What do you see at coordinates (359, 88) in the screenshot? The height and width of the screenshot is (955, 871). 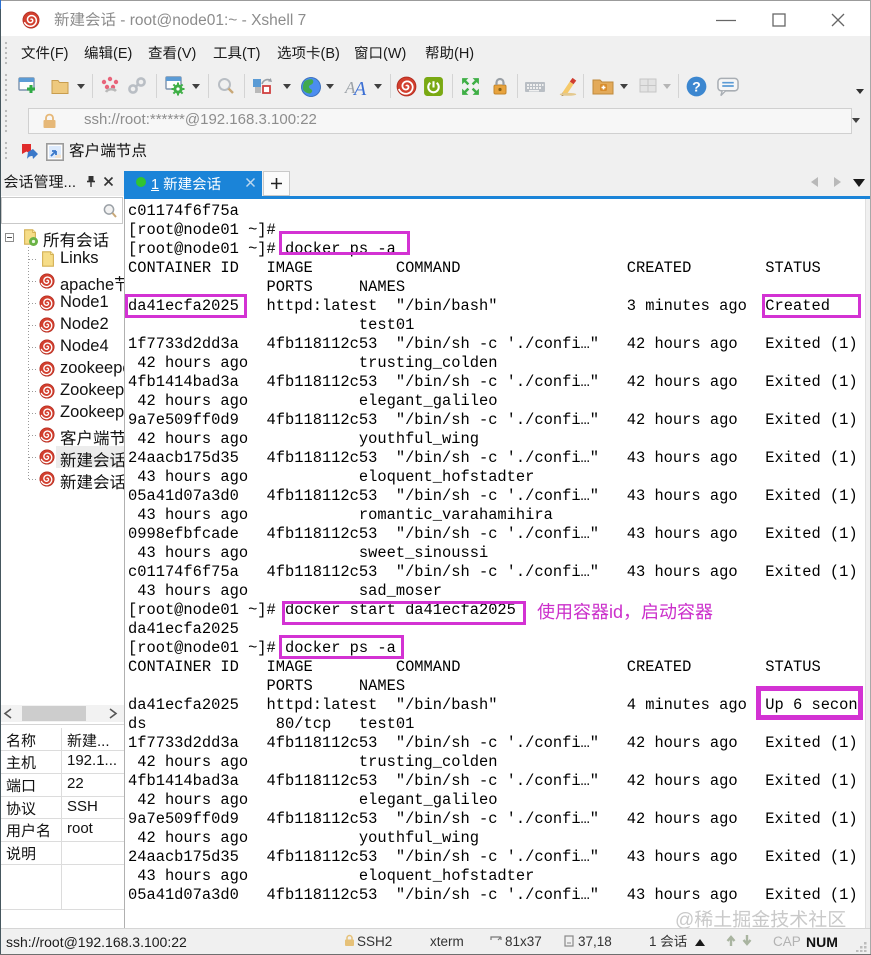 I see `svg-text: A` at bounding box center [359, 88].